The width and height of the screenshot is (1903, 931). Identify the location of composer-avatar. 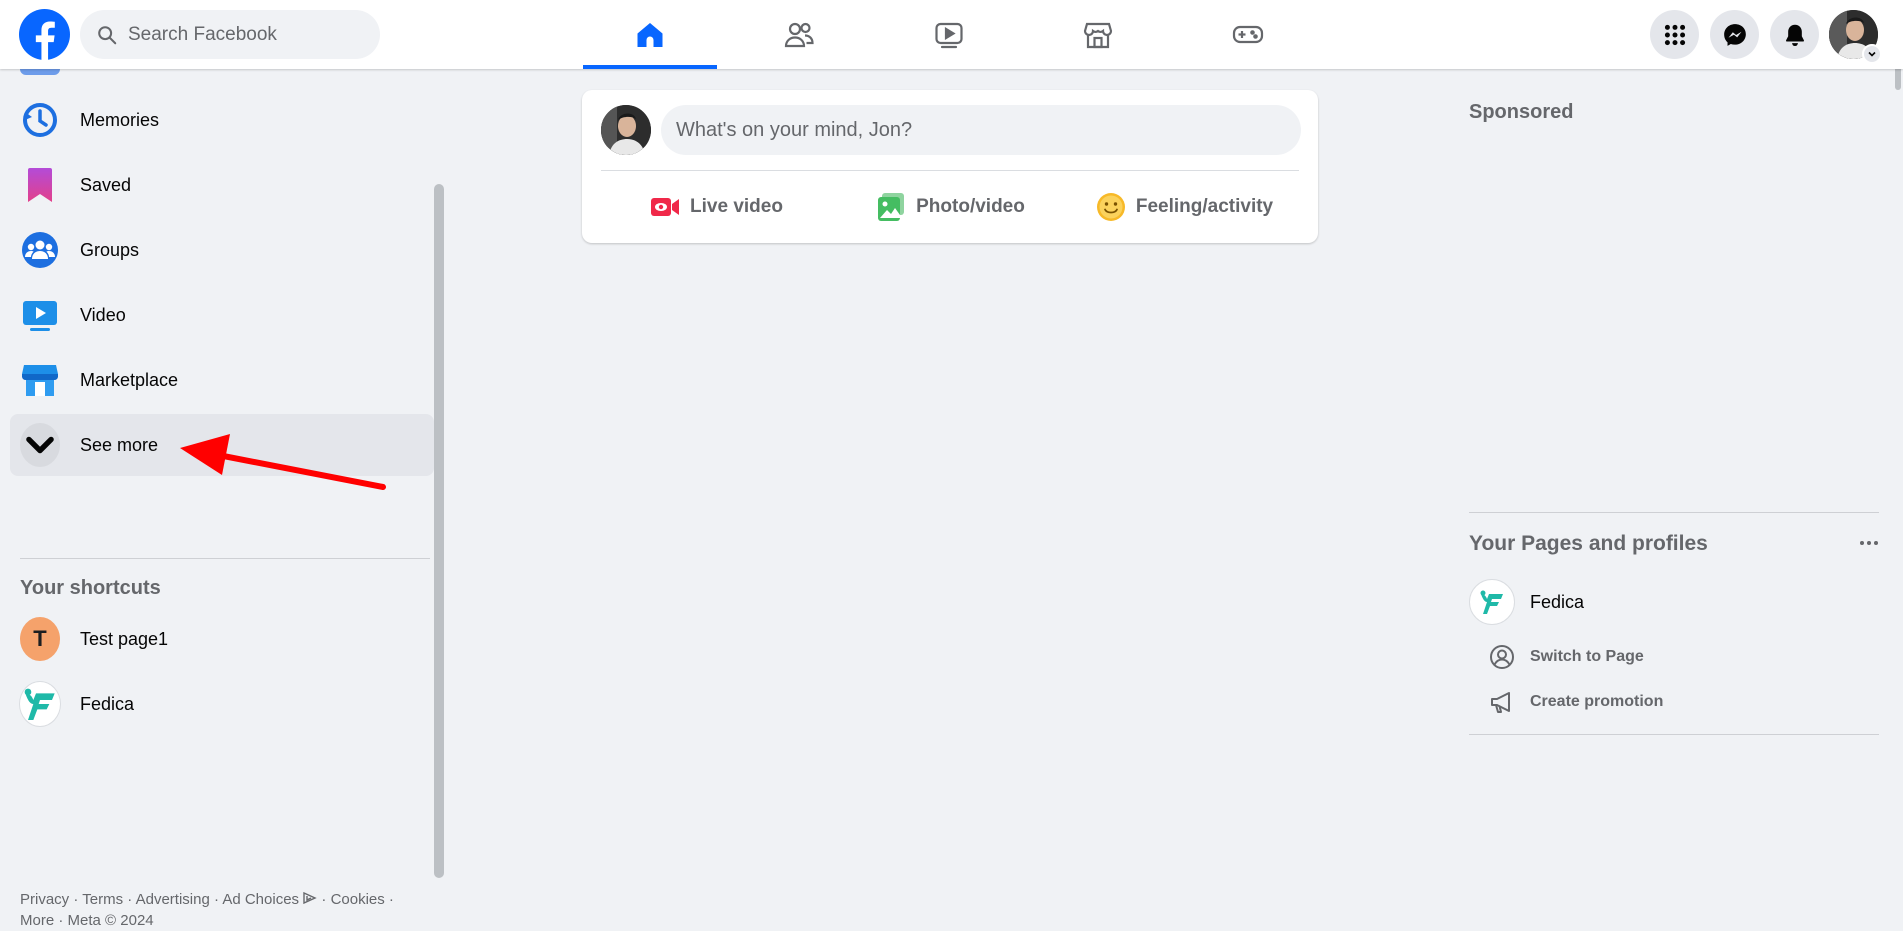
(626, 130).